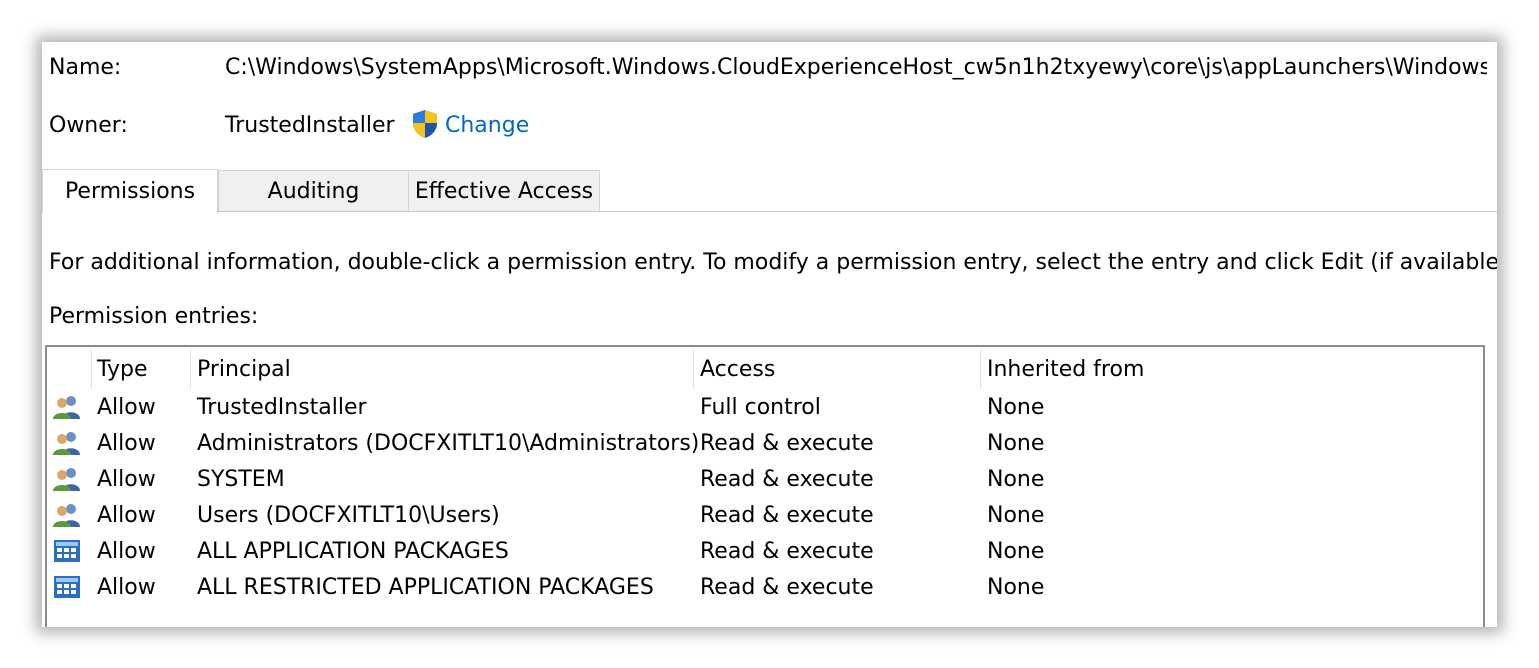 This screenshot has height=668, width=1539. What do you see at coordinates (737, 369) in the screenshot?
I see `column-header-access: Access` at bounding box center [737, 369].